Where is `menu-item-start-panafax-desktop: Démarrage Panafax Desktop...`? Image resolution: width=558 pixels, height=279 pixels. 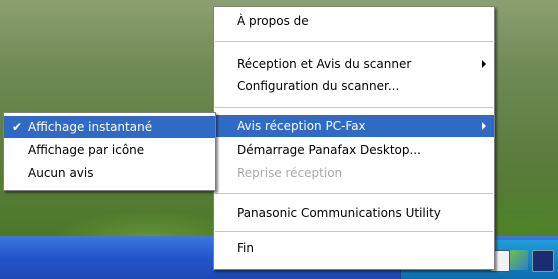
menu-item-start-panafax-desktop: Démarrage Panafax Desktop... is located at coordinates (354, 150).